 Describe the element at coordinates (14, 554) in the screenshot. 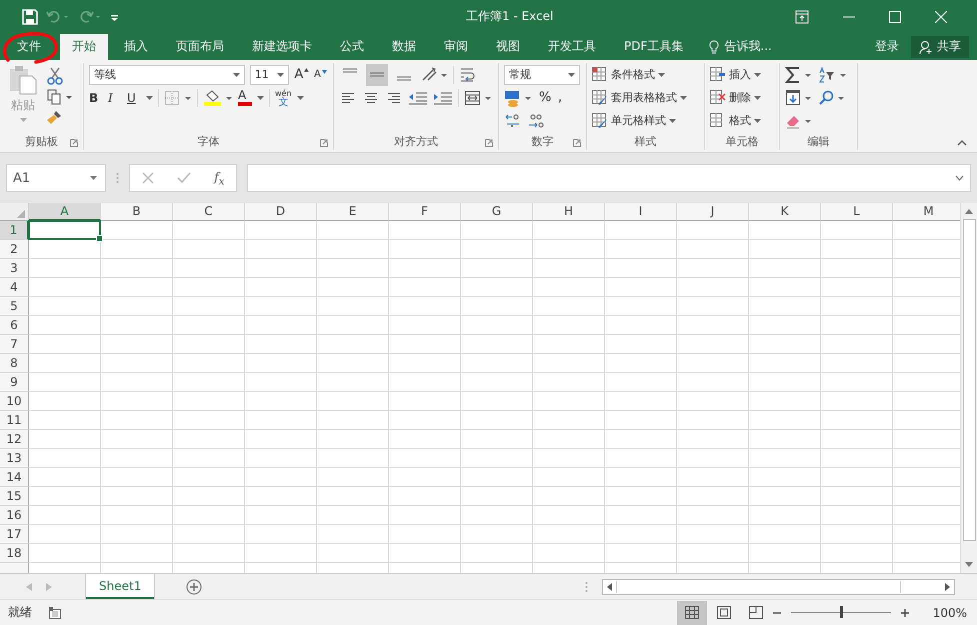

I see `row-header: 18` at that location.